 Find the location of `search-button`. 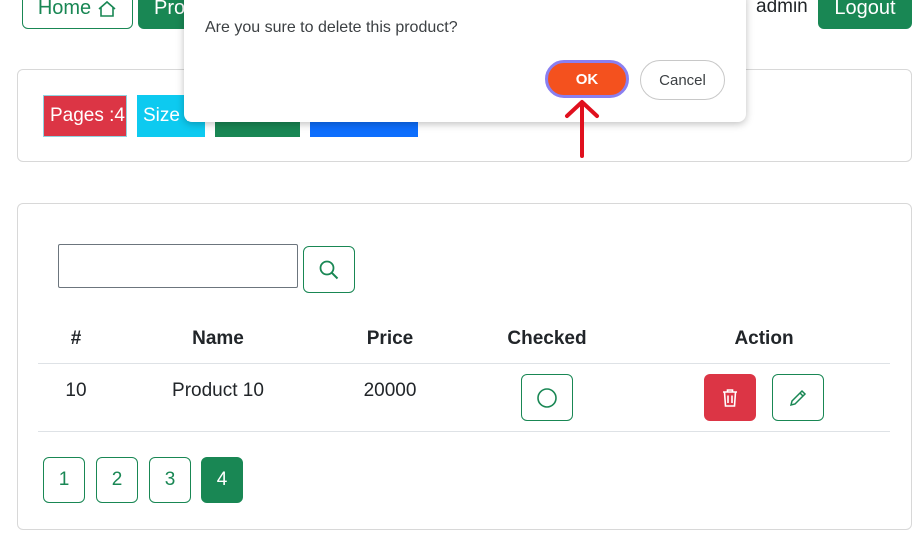

search-button is located at coordinates (329, 269).